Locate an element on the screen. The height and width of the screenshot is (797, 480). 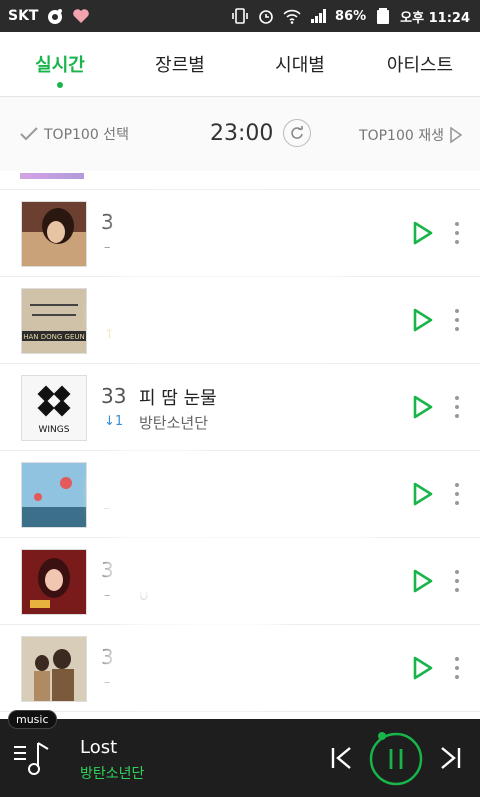
circle-o-icon is located at coordinates (55, 16).